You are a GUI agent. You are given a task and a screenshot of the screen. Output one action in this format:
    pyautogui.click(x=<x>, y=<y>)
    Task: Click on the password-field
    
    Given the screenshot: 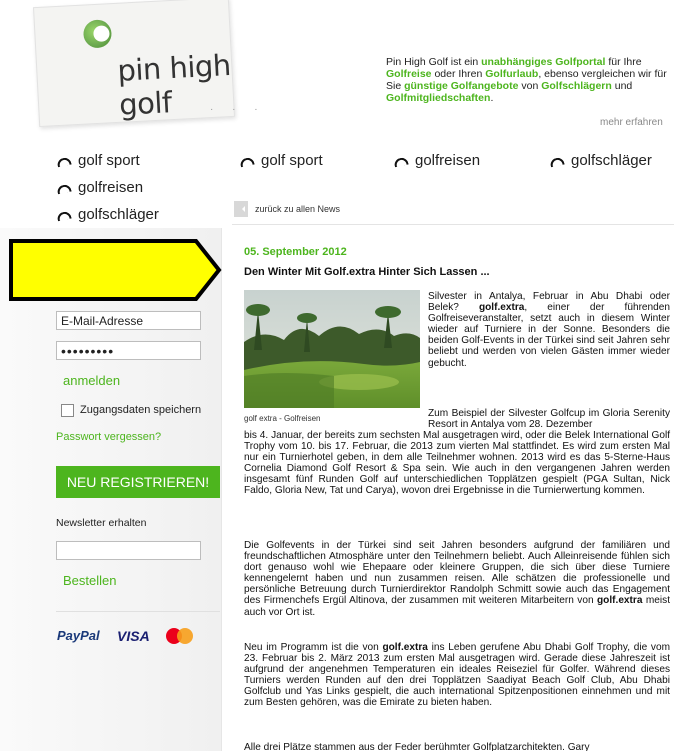 What is the action you would take?
    pyautogui.click(x=128, y=350)
    